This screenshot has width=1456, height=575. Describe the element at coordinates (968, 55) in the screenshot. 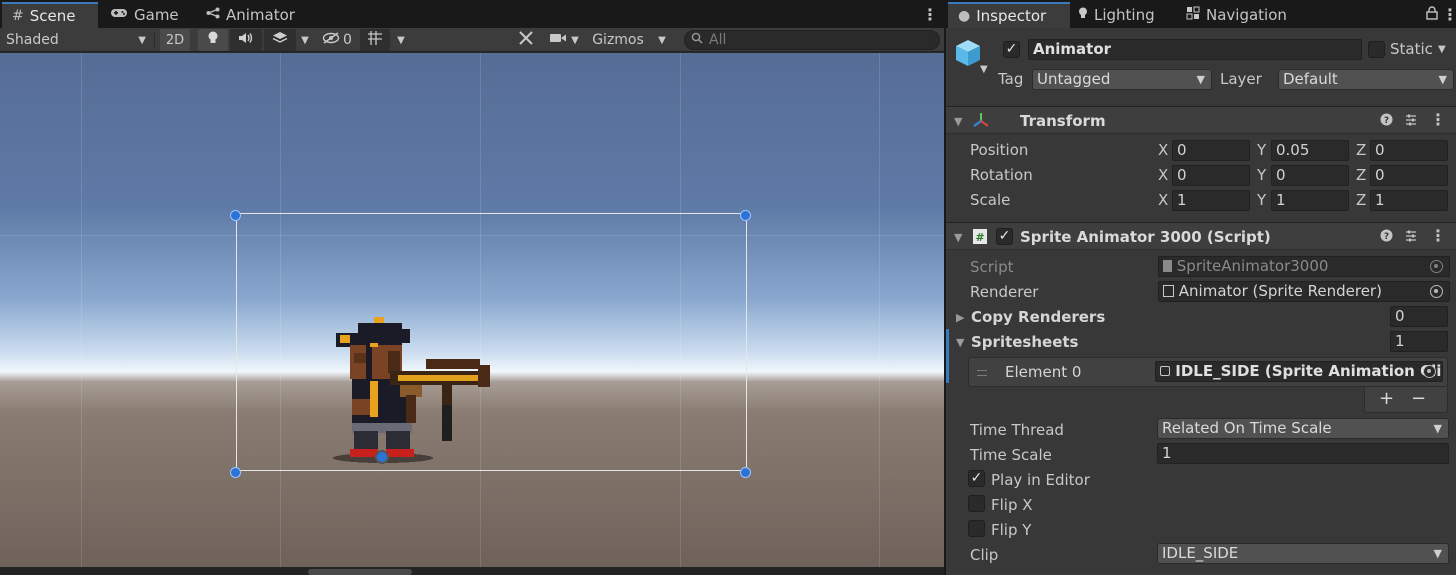

I see `gameobject-cube-icon` at that location.